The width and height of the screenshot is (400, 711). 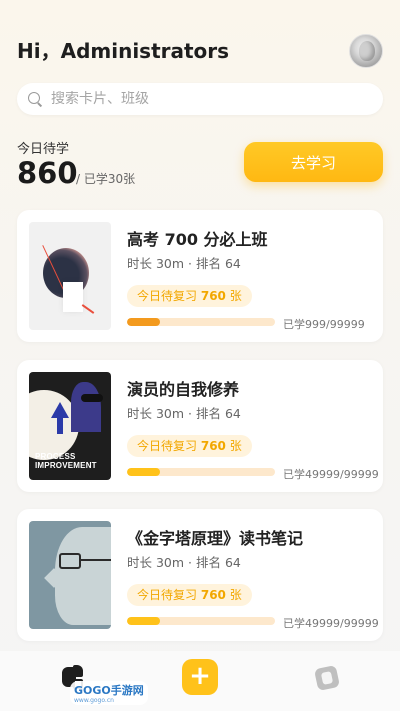 What do you see at coordinates (123, 51) in the screenshot?
I see `greeting-title: Hi，Administrators` at bounding box center [123, 51].